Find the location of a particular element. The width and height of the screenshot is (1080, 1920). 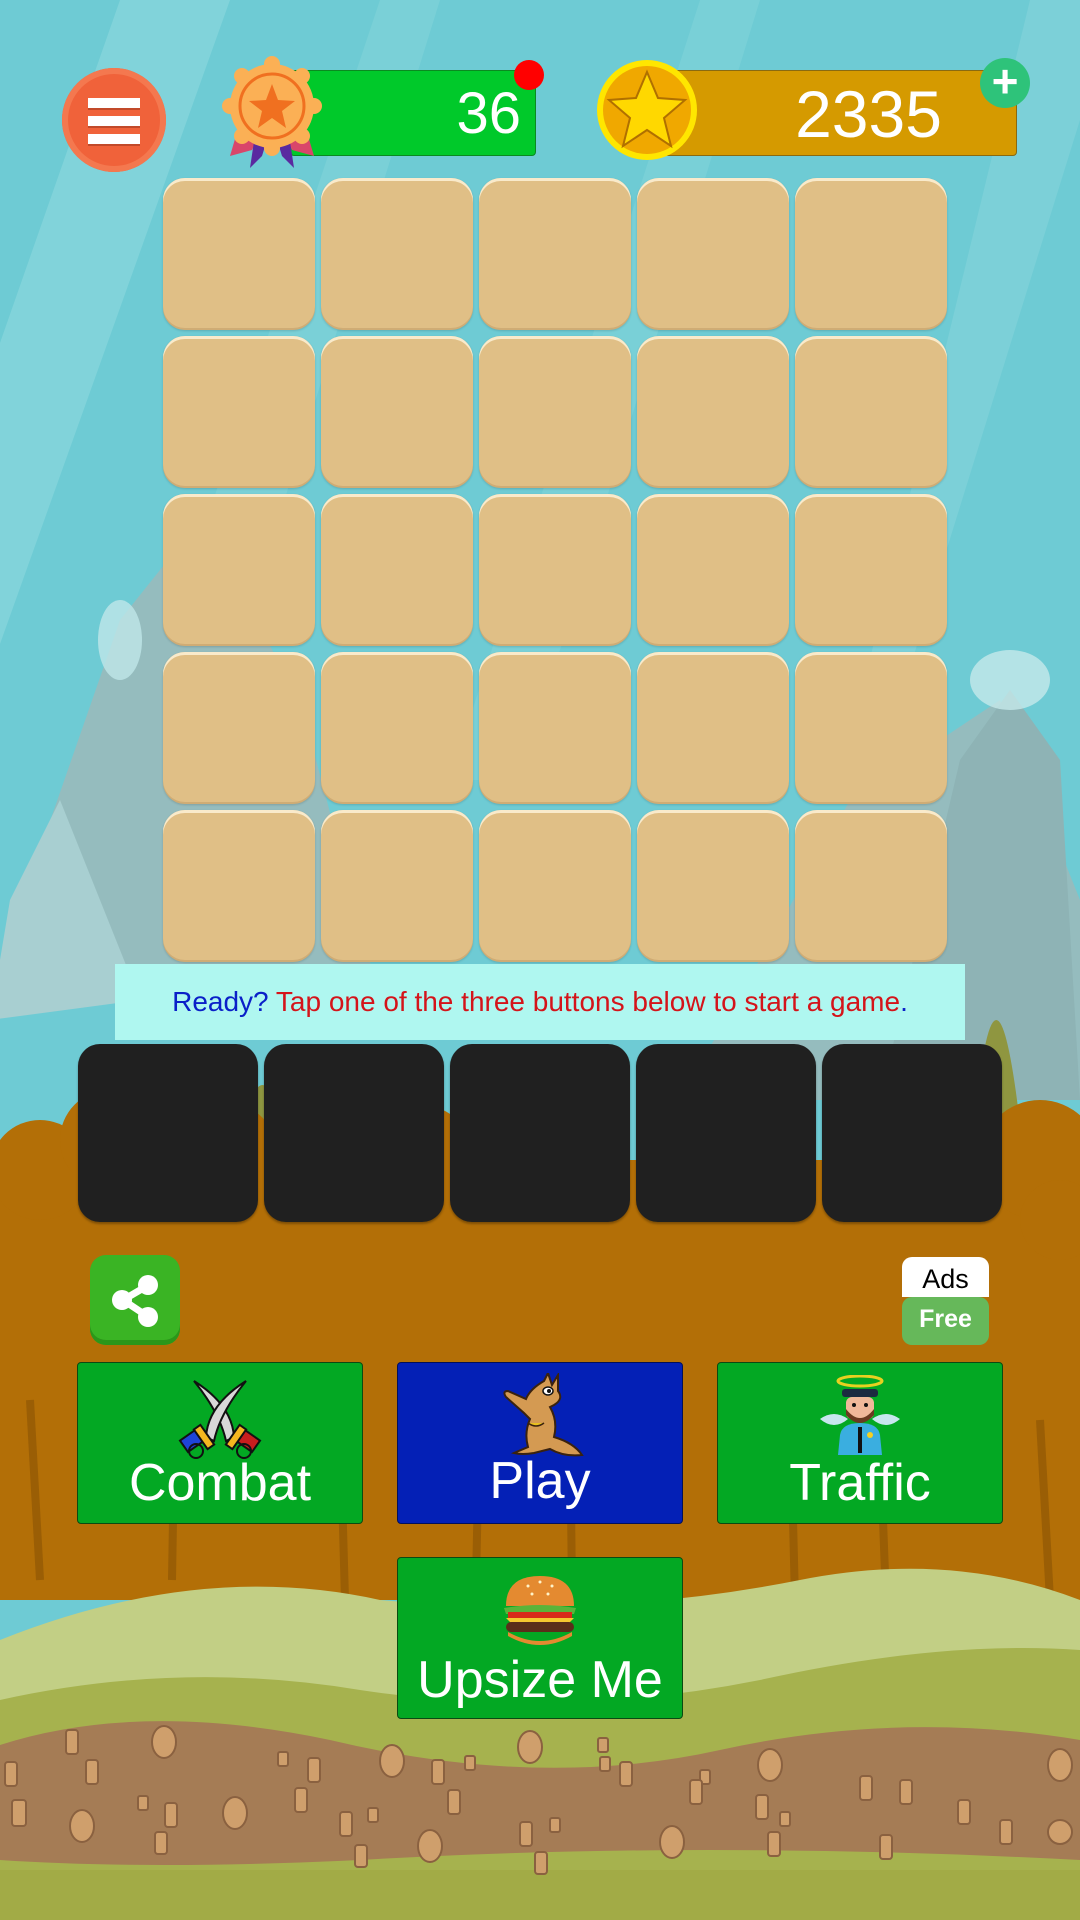

angel-police-icon is located at coordinates (860, 1415).